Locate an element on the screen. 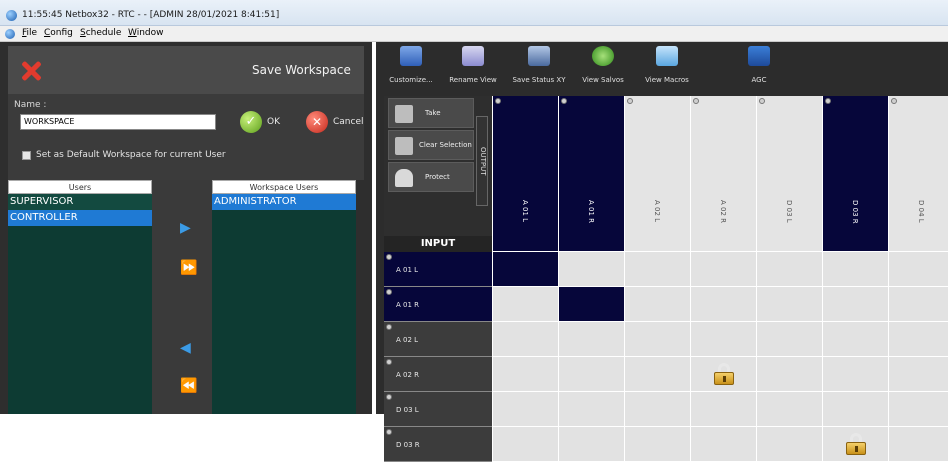  close-icon is located at coordinates (31, 71).